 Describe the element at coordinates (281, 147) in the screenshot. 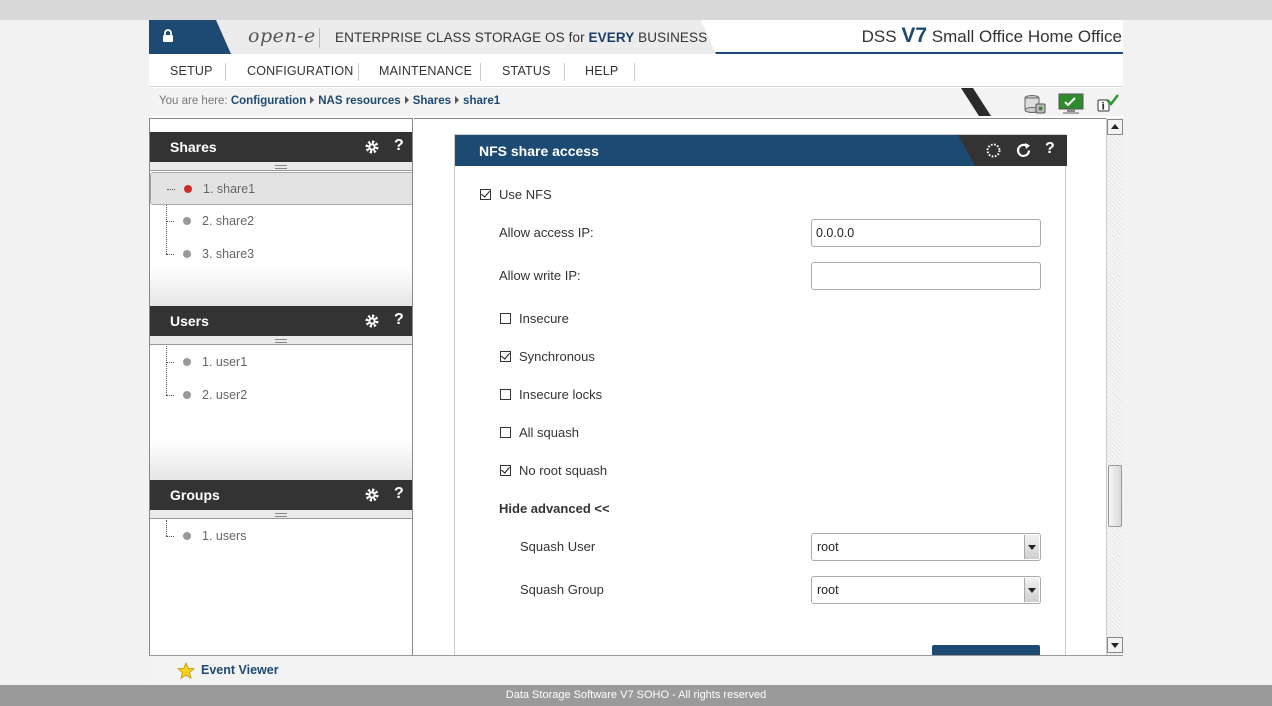

I see `shares-panel-header: Shares ?` at that location.